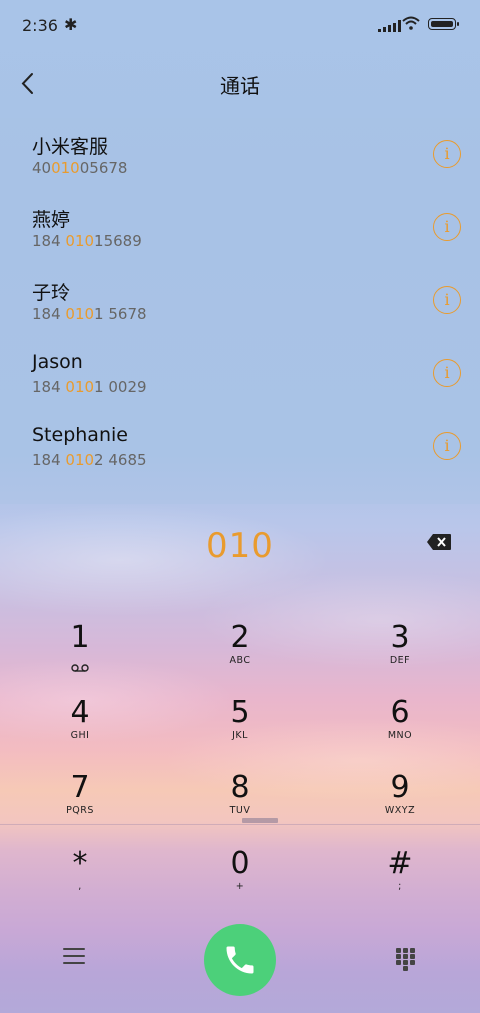 This screenshot has width=480, height=1013. Describe the element at coordinates (80, 728) in the screenshot. I see `key-4: 4 GHI` at that location.